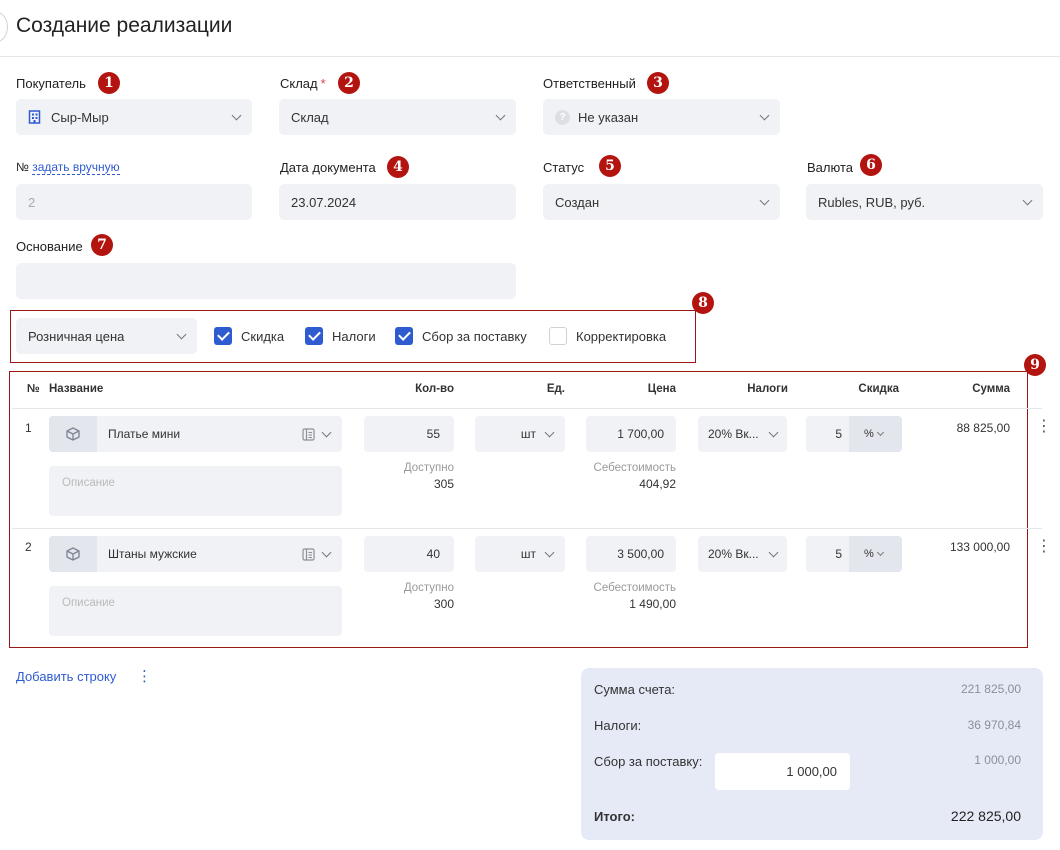  I want to click on checkbox-empty-icon, so click(558, 336).